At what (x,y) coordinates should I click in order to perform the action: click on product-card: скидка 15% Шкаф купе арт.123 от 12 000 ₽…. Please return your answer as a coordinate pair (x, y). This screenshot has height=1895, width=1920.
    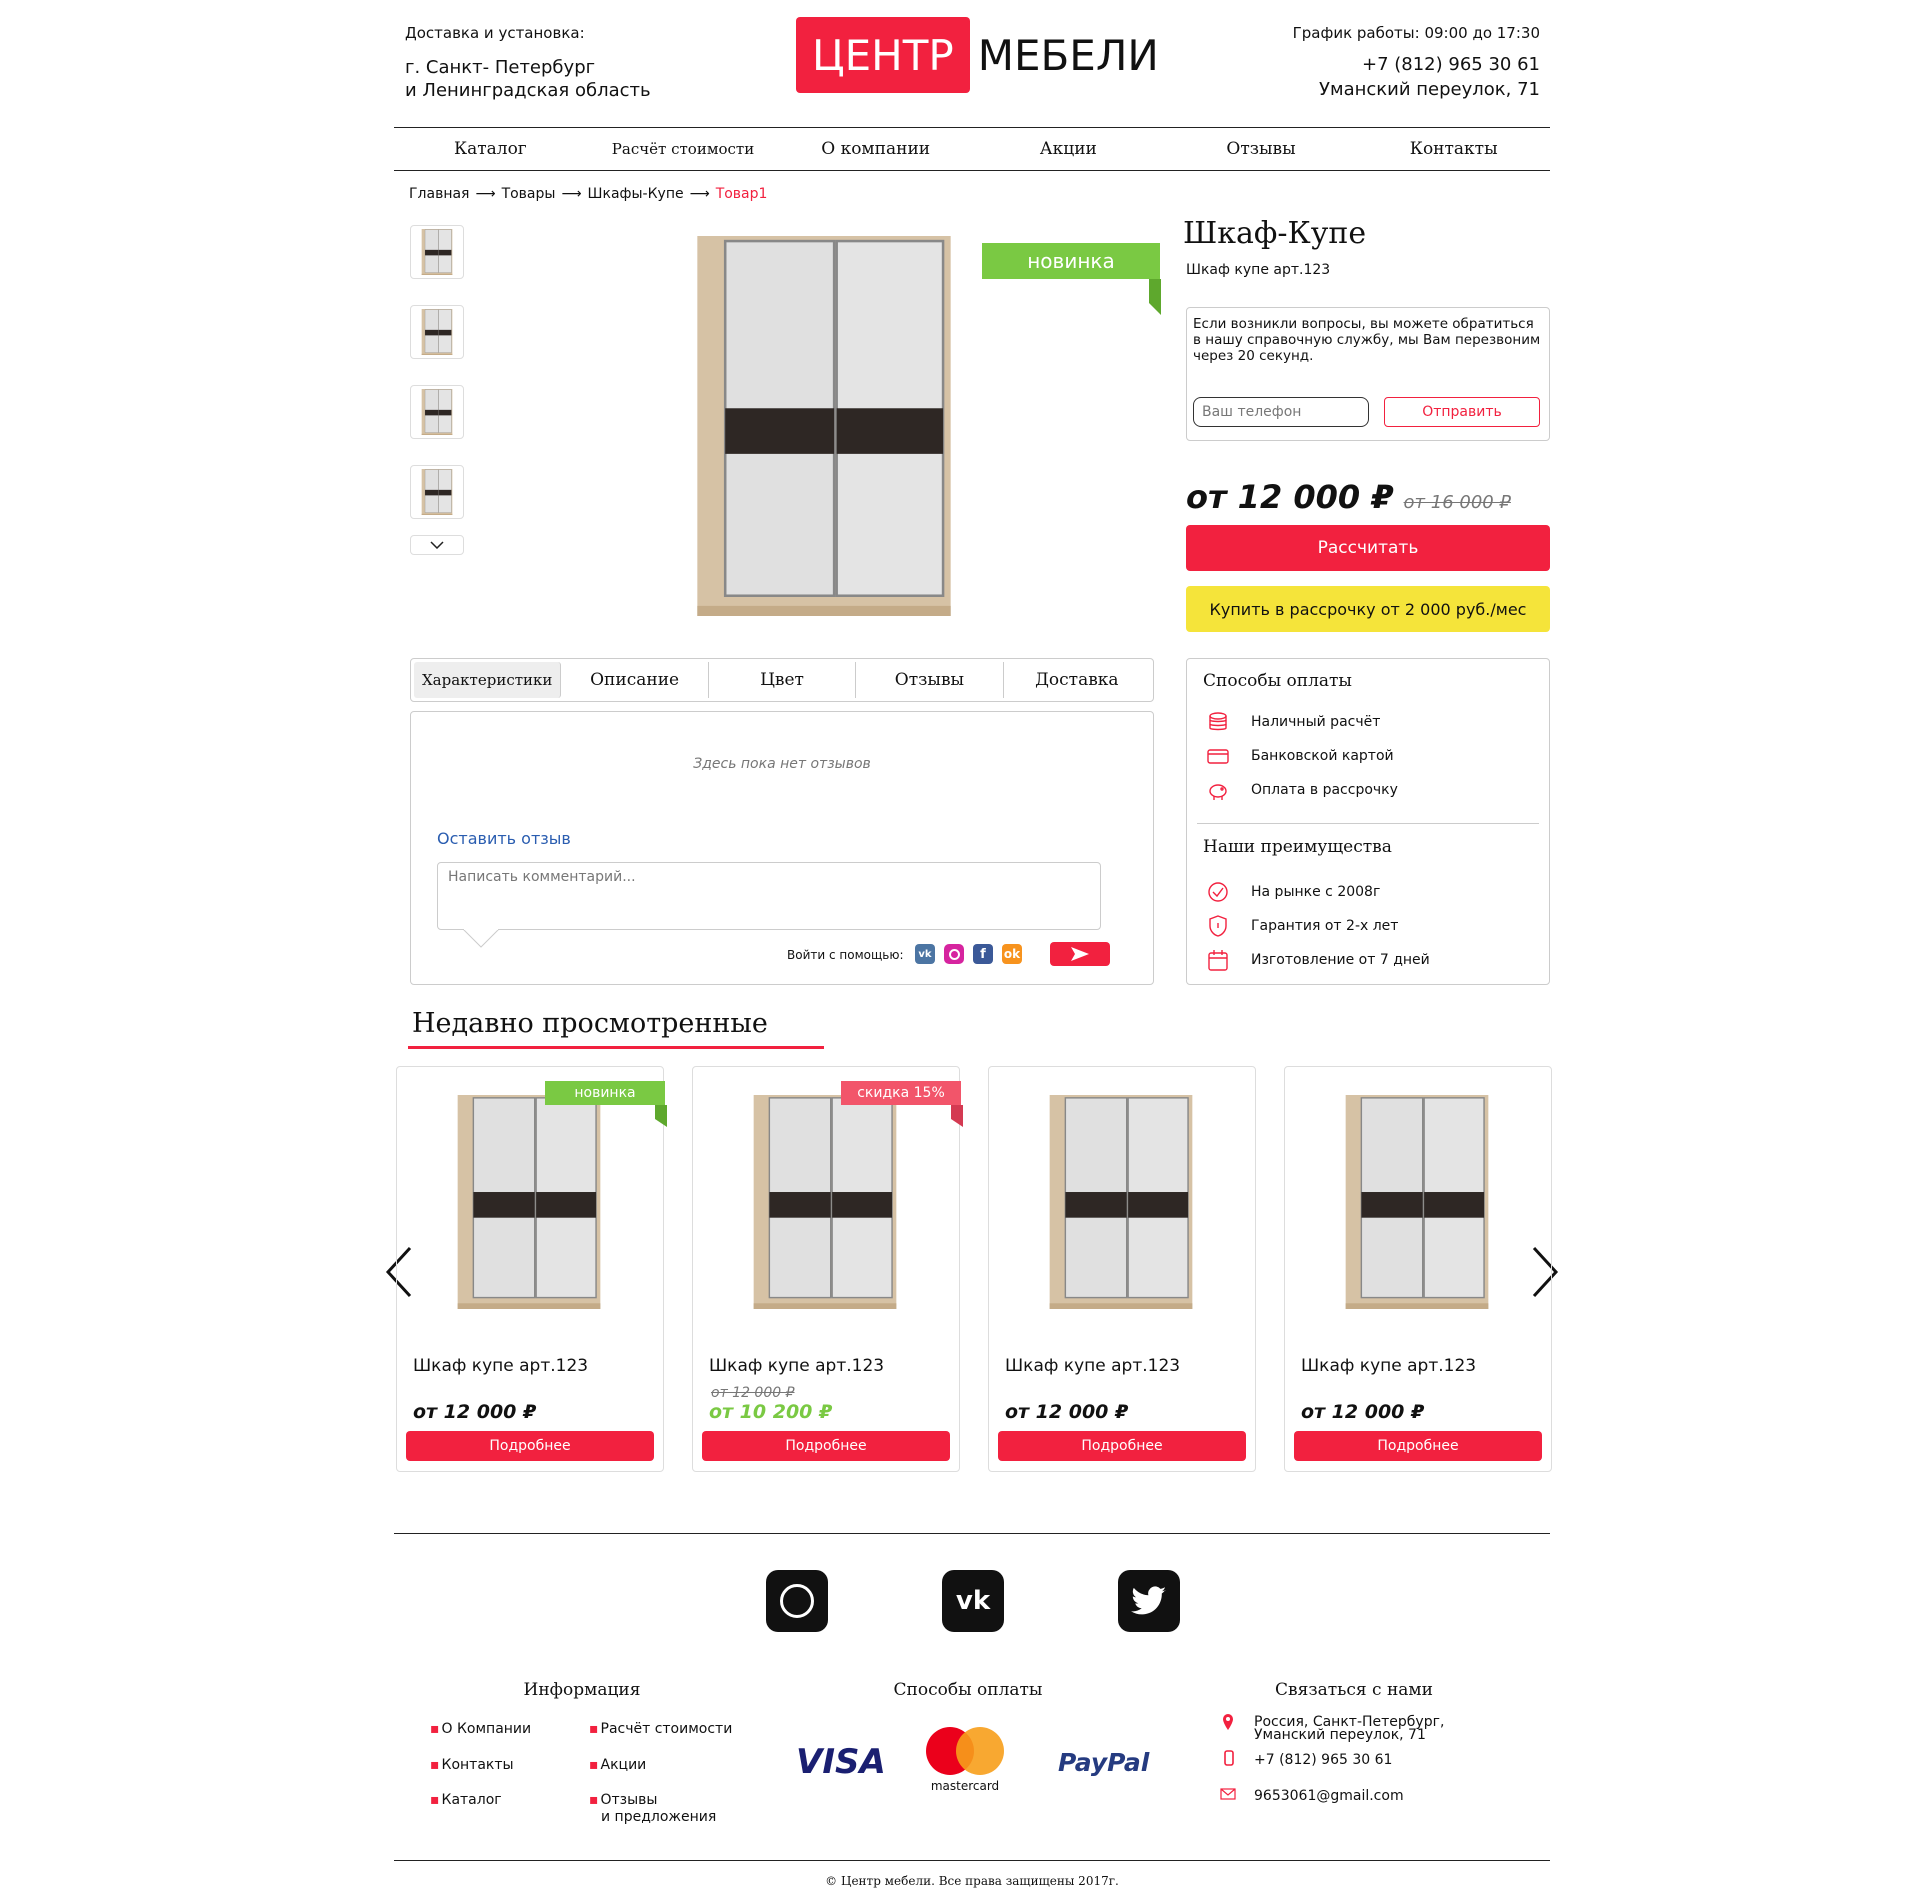
    Looking at the image, I should click on (827, 1269).